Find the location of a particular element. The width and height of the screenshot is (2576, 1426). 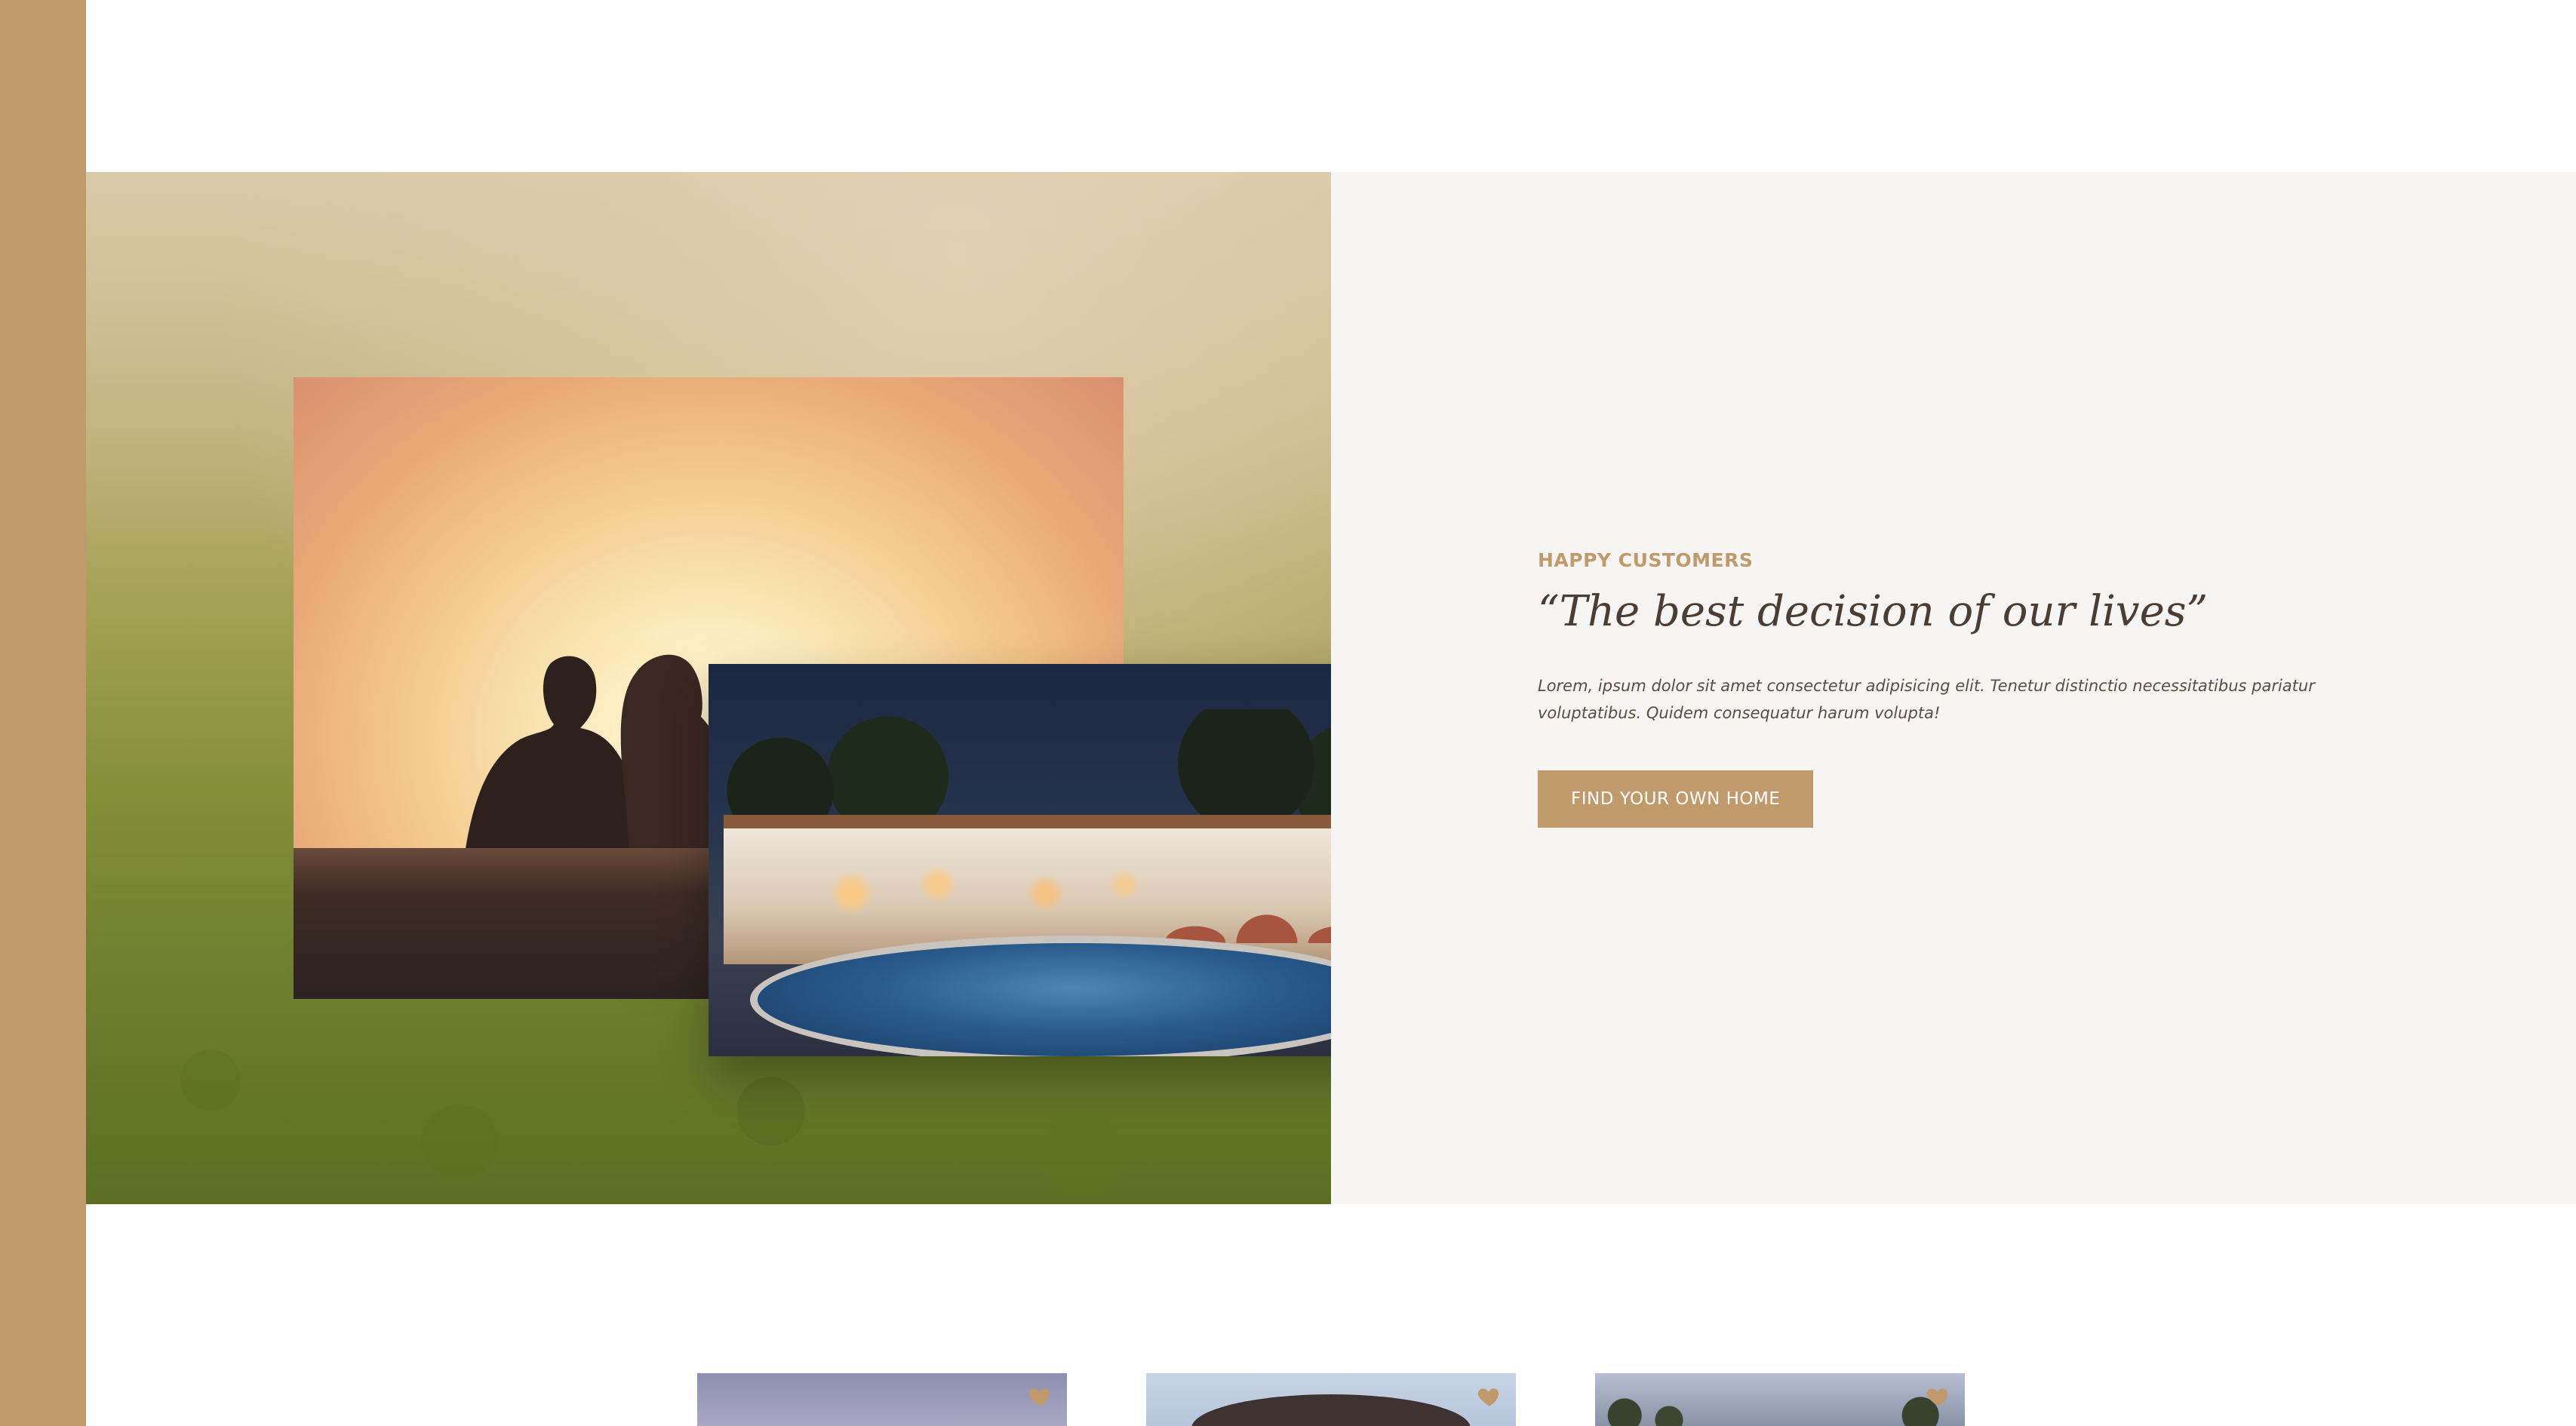

sidebar is located at coordinates (43, 713).